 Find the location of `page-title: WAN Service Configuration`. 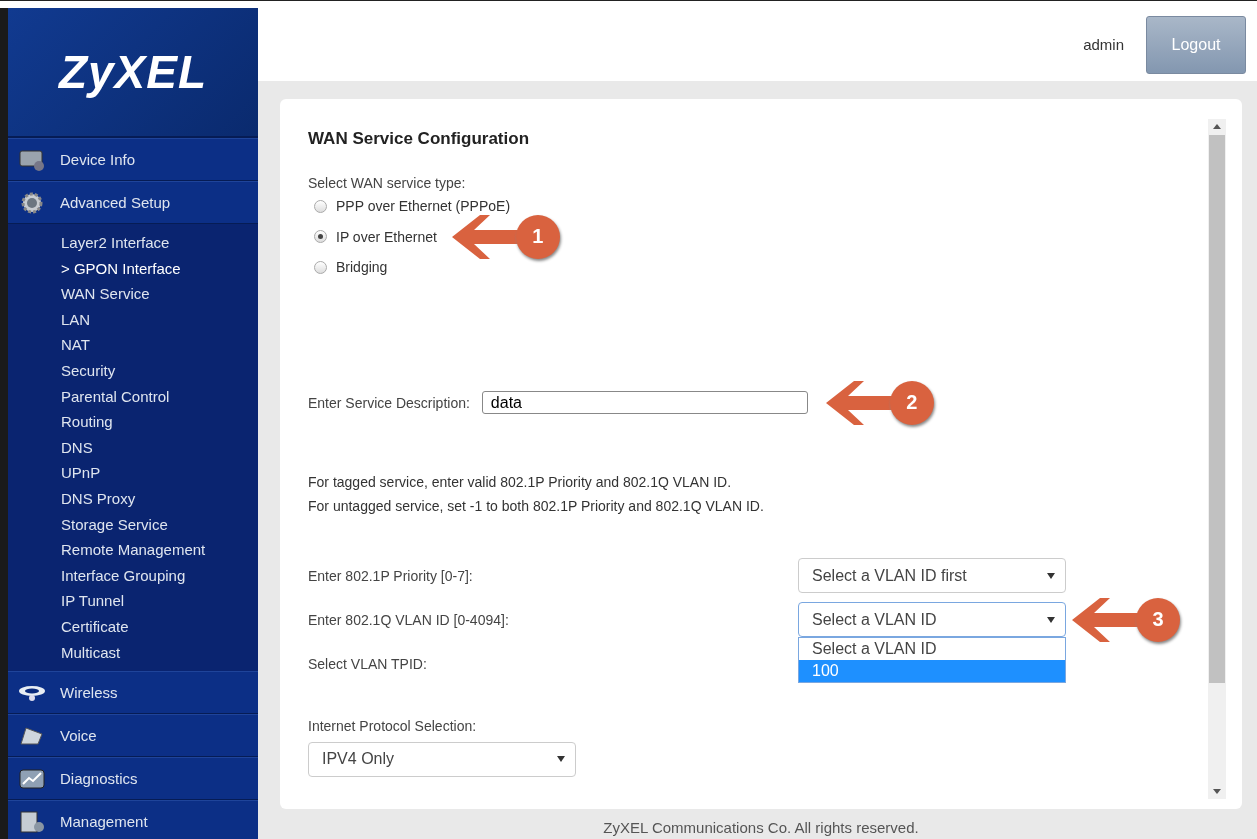

page-title: WAN Service Configuration is located at coordinates (419, 139).